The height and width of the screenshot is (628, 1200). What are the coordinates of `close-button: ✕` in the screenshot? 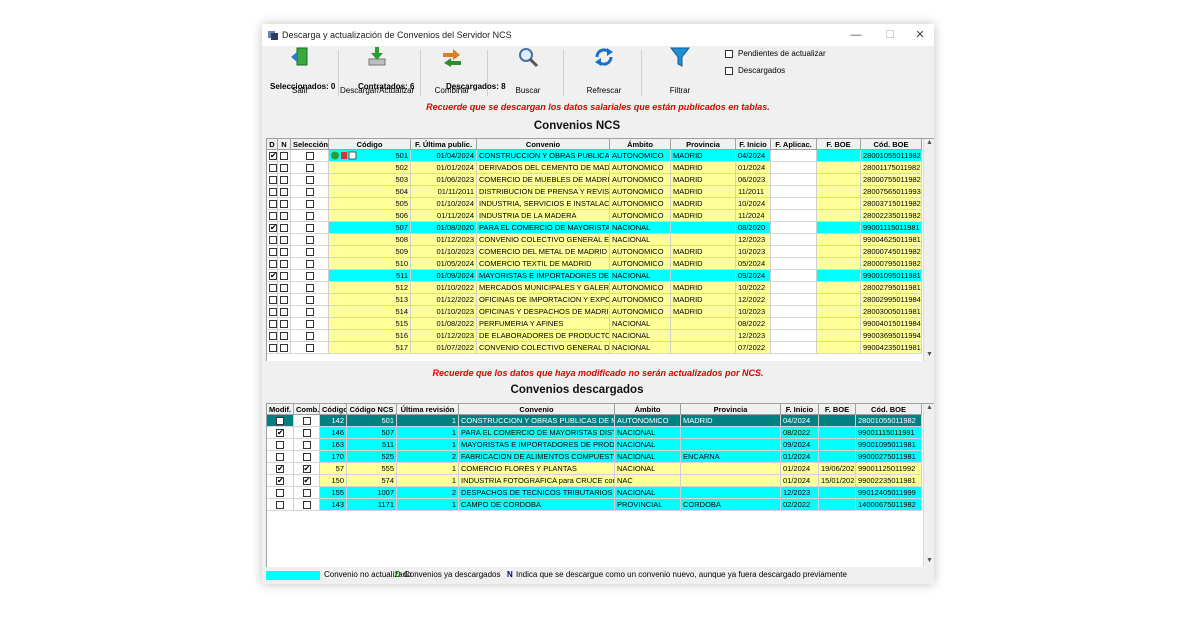 It's located at (920, 35).